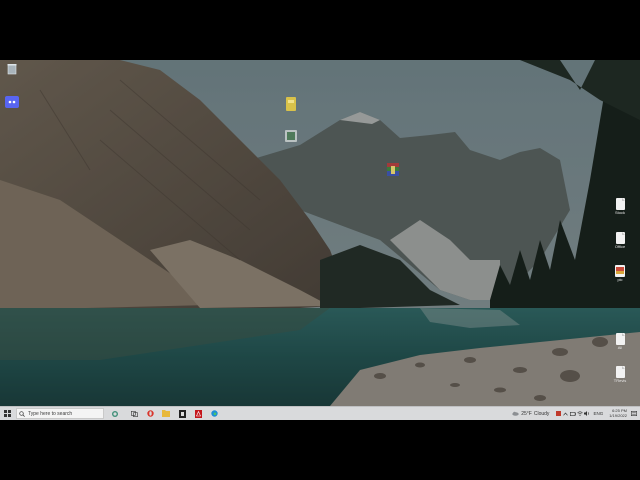 Image resolution: width=640 pixels, height=480 pixels. I want to click on show-hidden-icons-button, so click(565, 413).